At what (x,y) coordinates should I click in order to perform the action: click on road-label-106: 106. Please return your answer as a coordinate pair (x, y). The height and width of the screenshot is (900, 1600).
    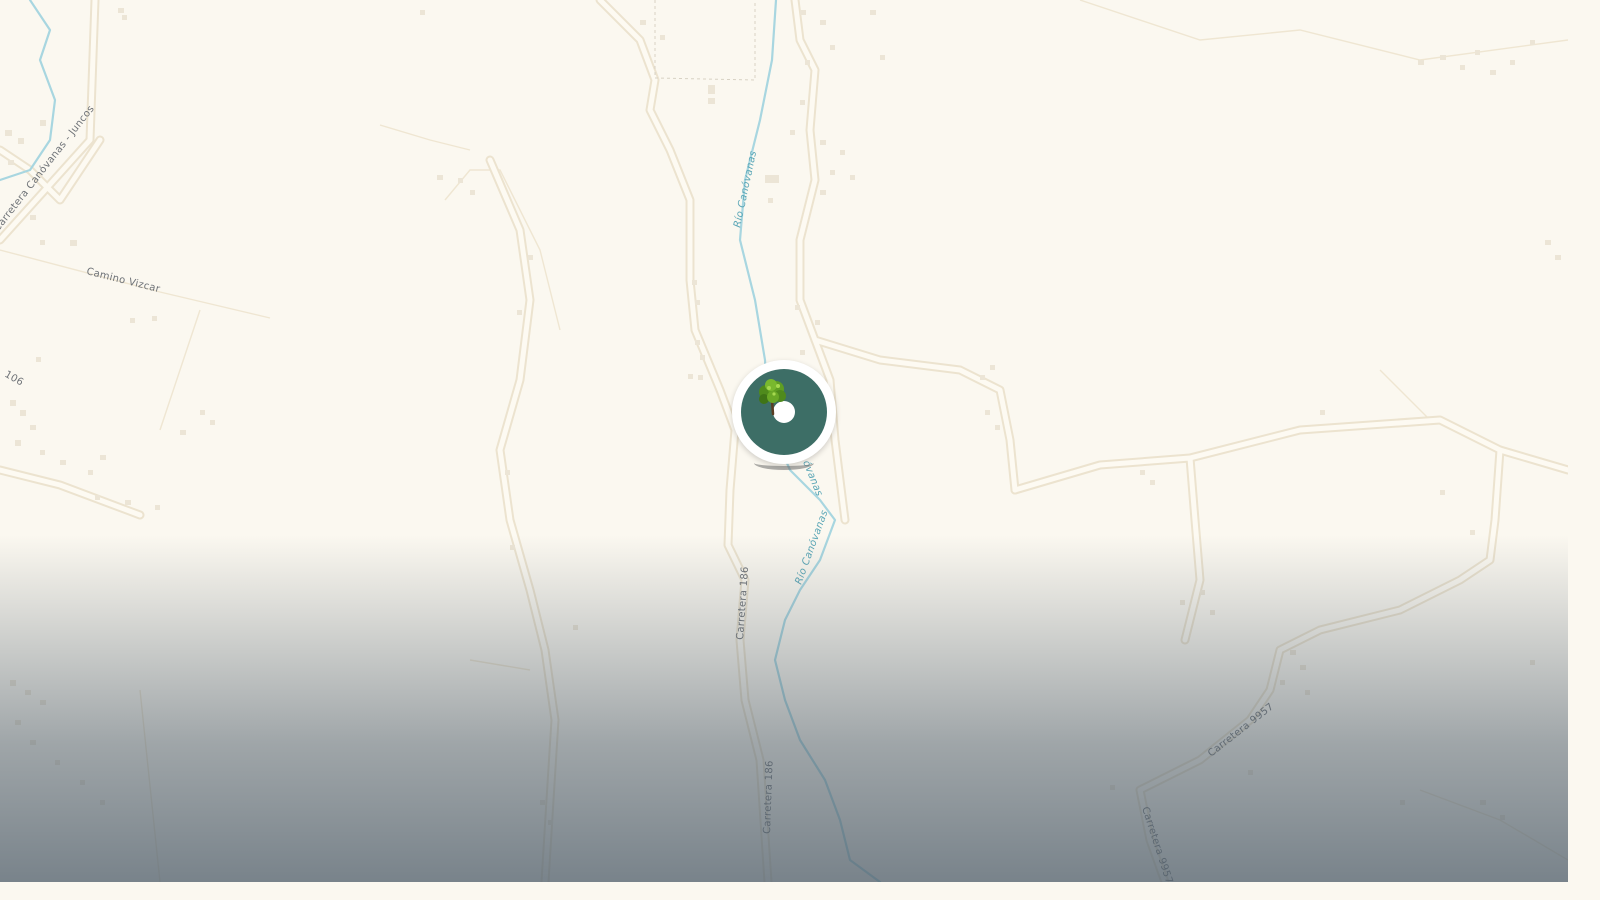
    Looking at the image, I should click on (14, 379).